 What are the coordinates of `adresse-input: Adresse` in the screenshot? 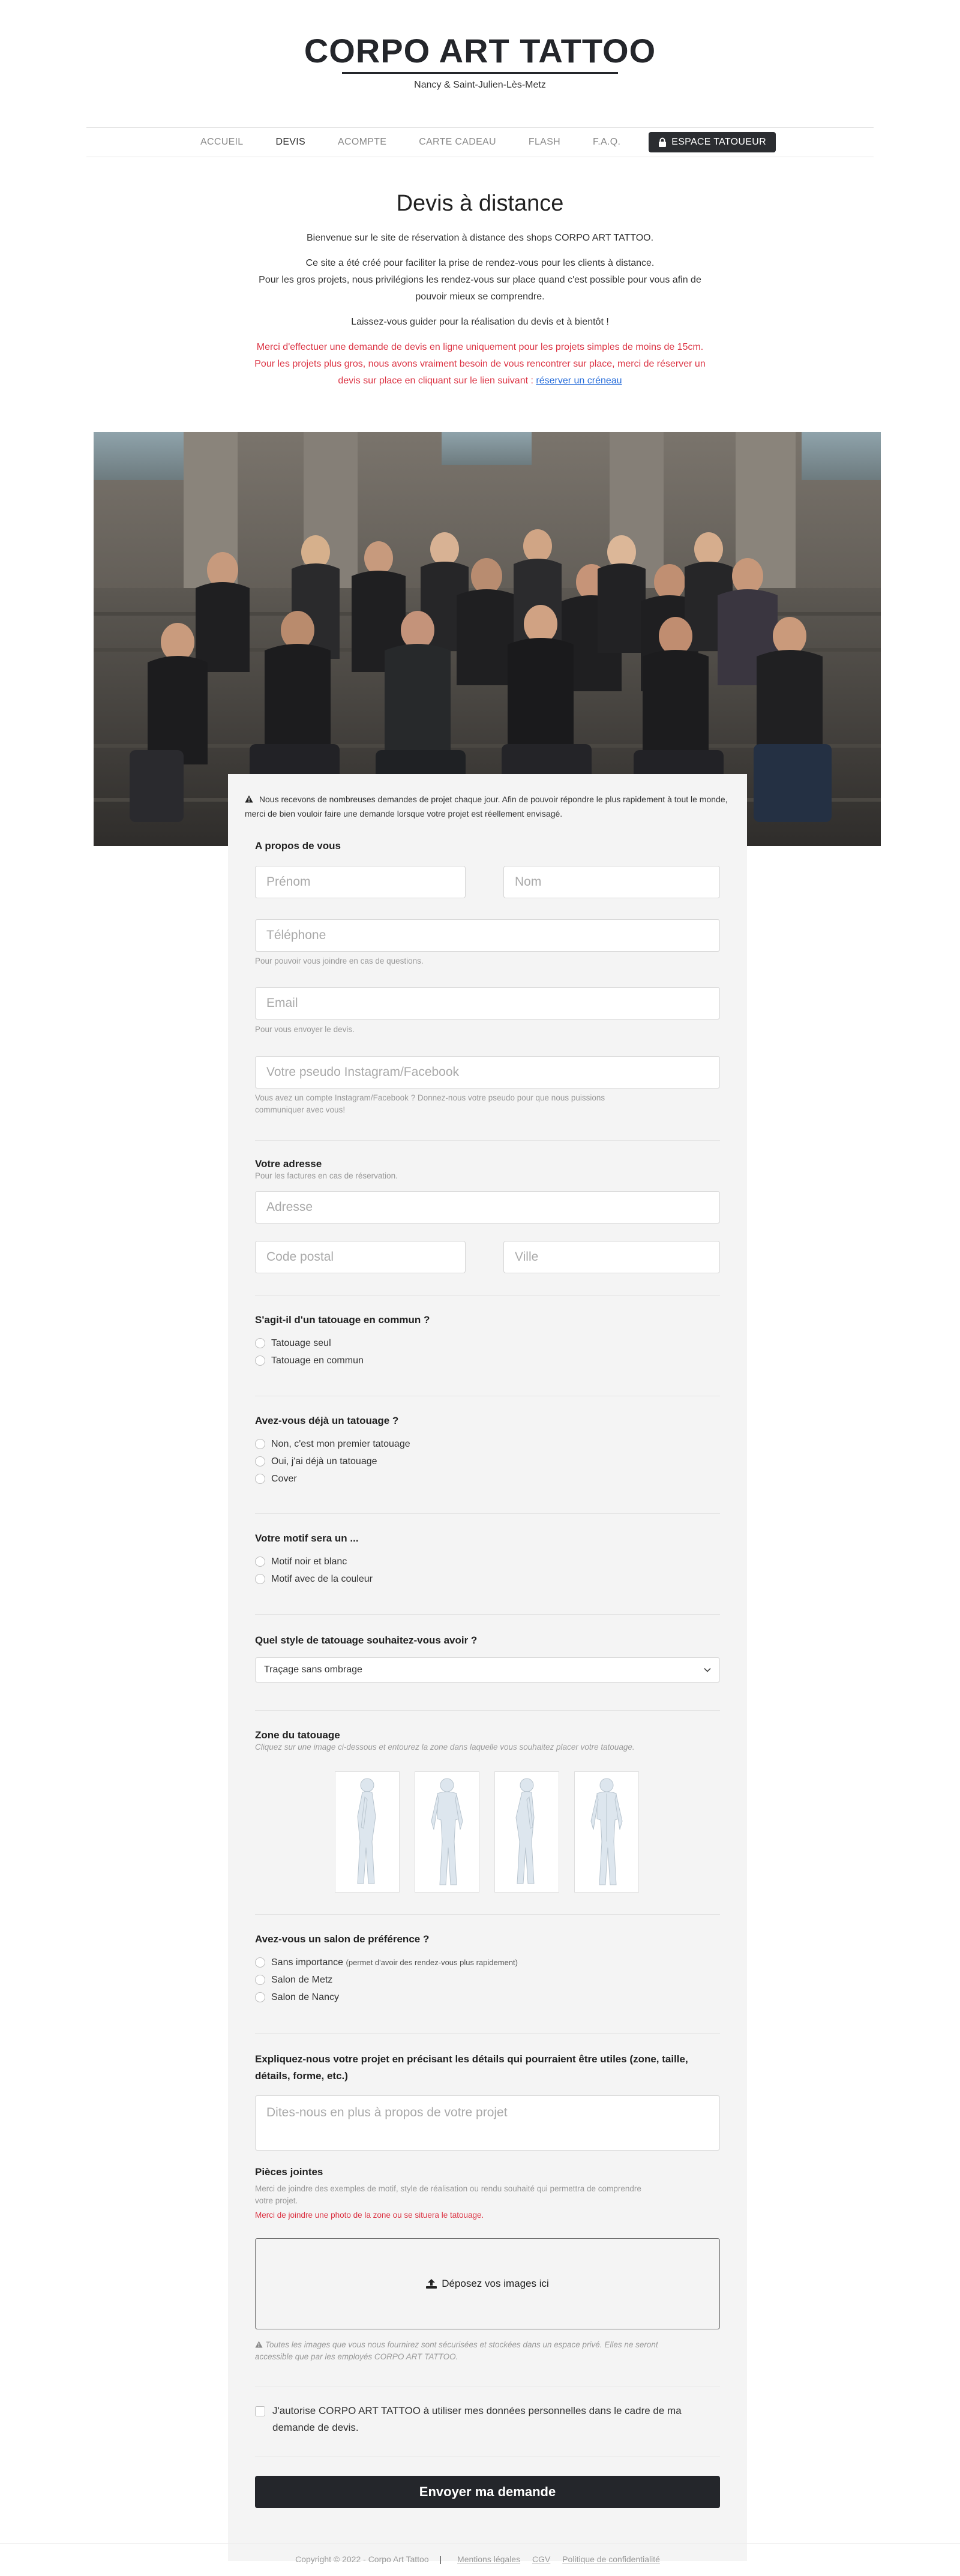 It's located at (487, 1207).